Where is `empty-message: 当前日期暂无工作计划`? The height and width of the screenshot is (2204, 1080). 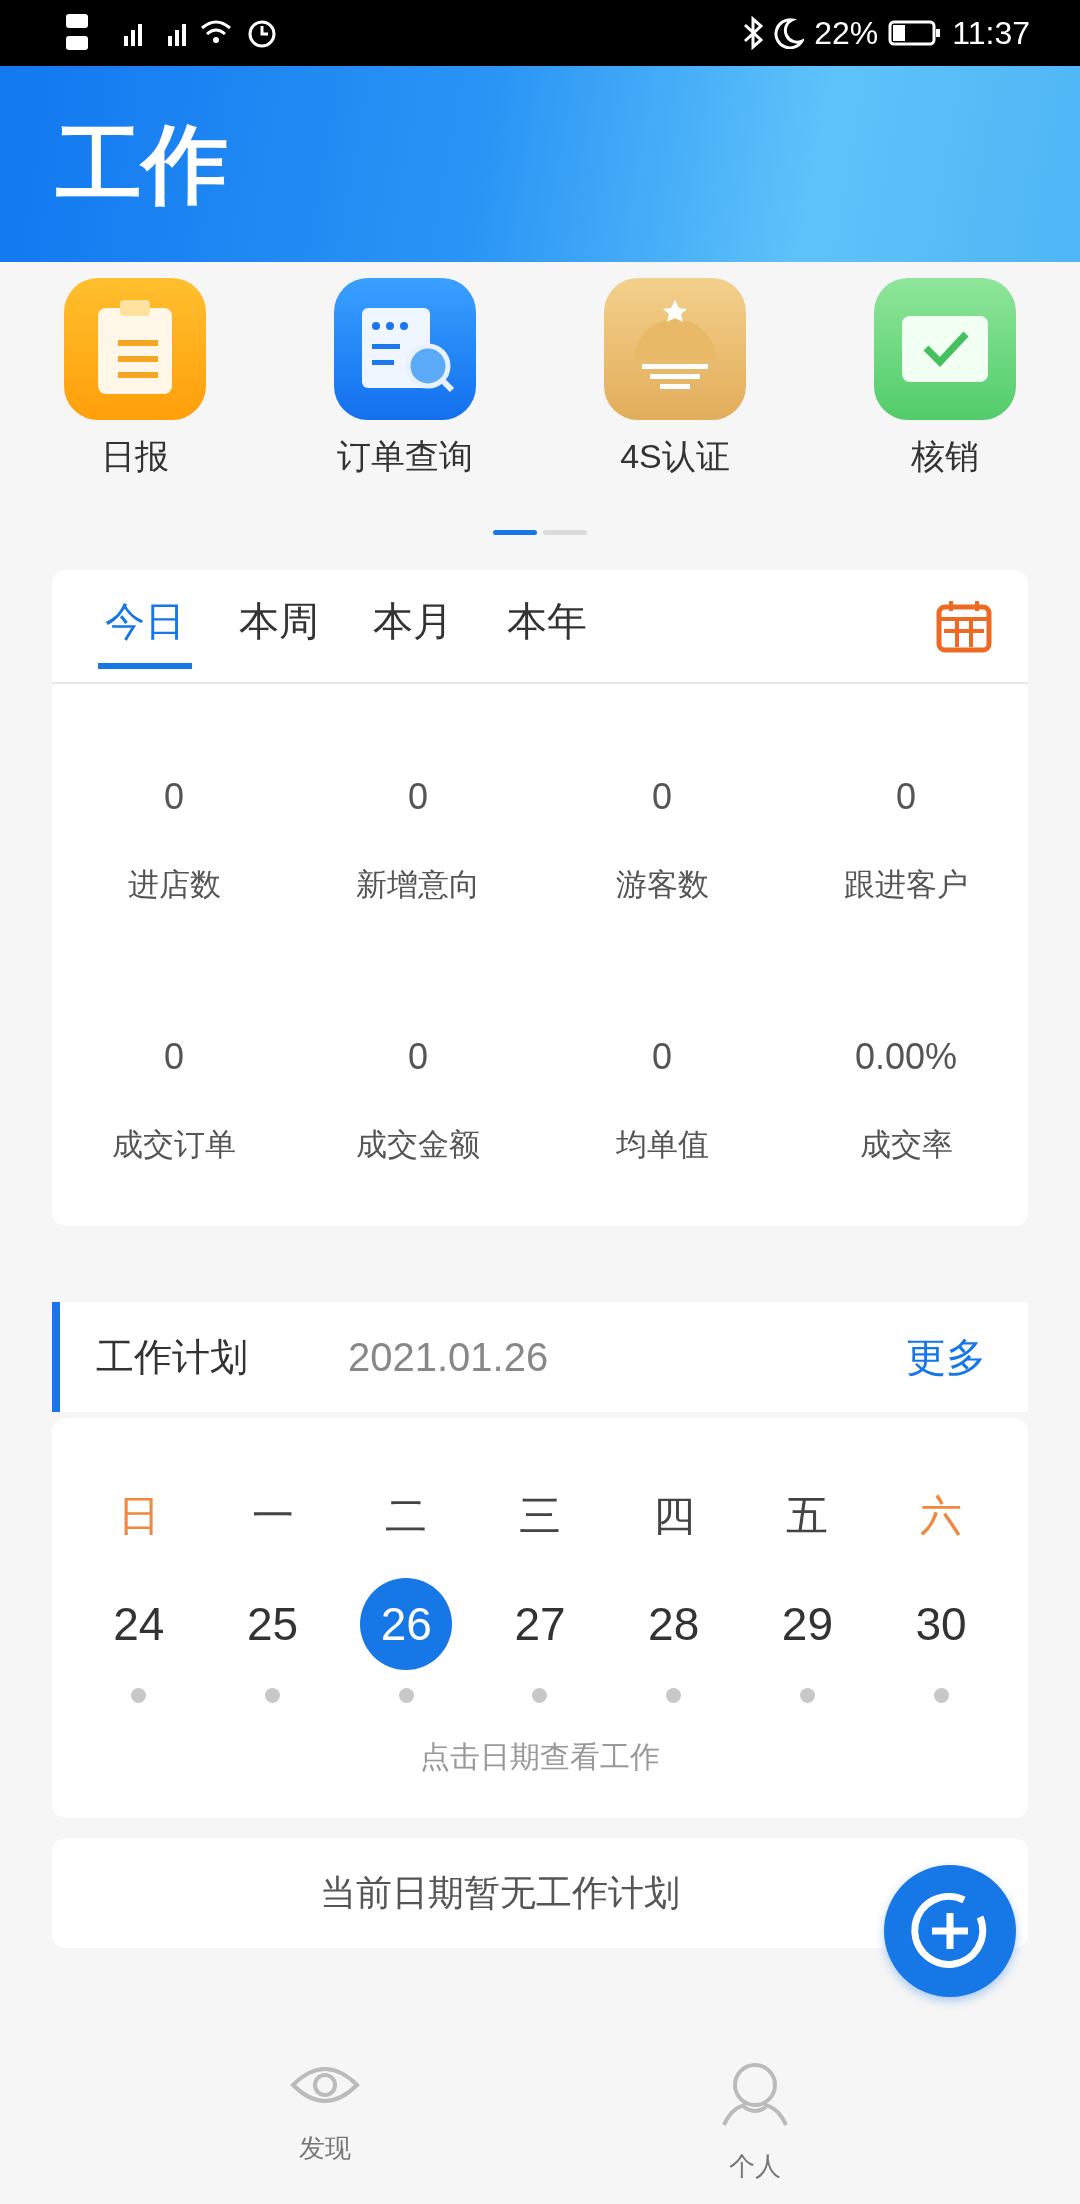 empty-message: 当前日期暂无工作计划 is located at coordinates (500, 1892).